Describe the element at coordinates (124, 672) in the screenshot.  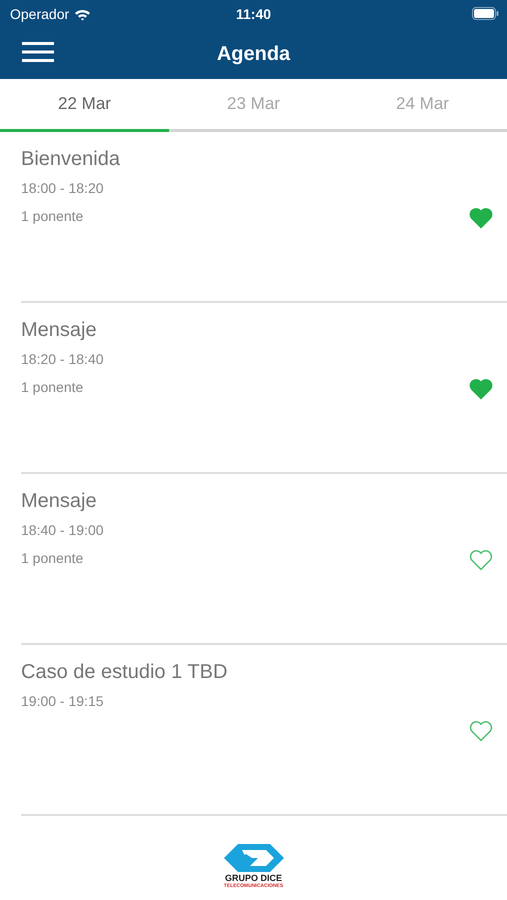
I see `session-title: Caso de estudio 1 TBD` at that location.